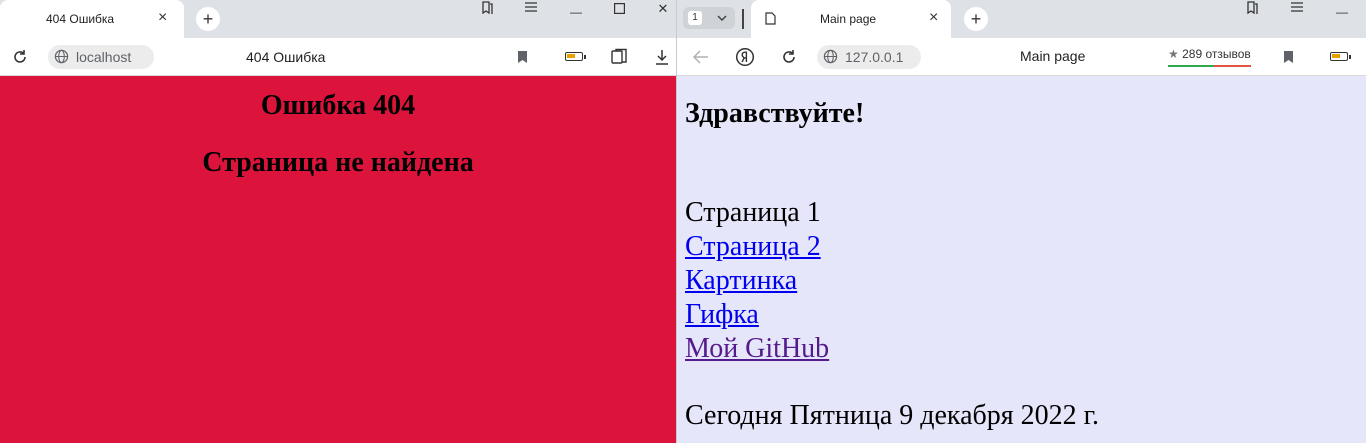  I want to click on greeting-heading: Здравствуйте!, so click(775, 113).